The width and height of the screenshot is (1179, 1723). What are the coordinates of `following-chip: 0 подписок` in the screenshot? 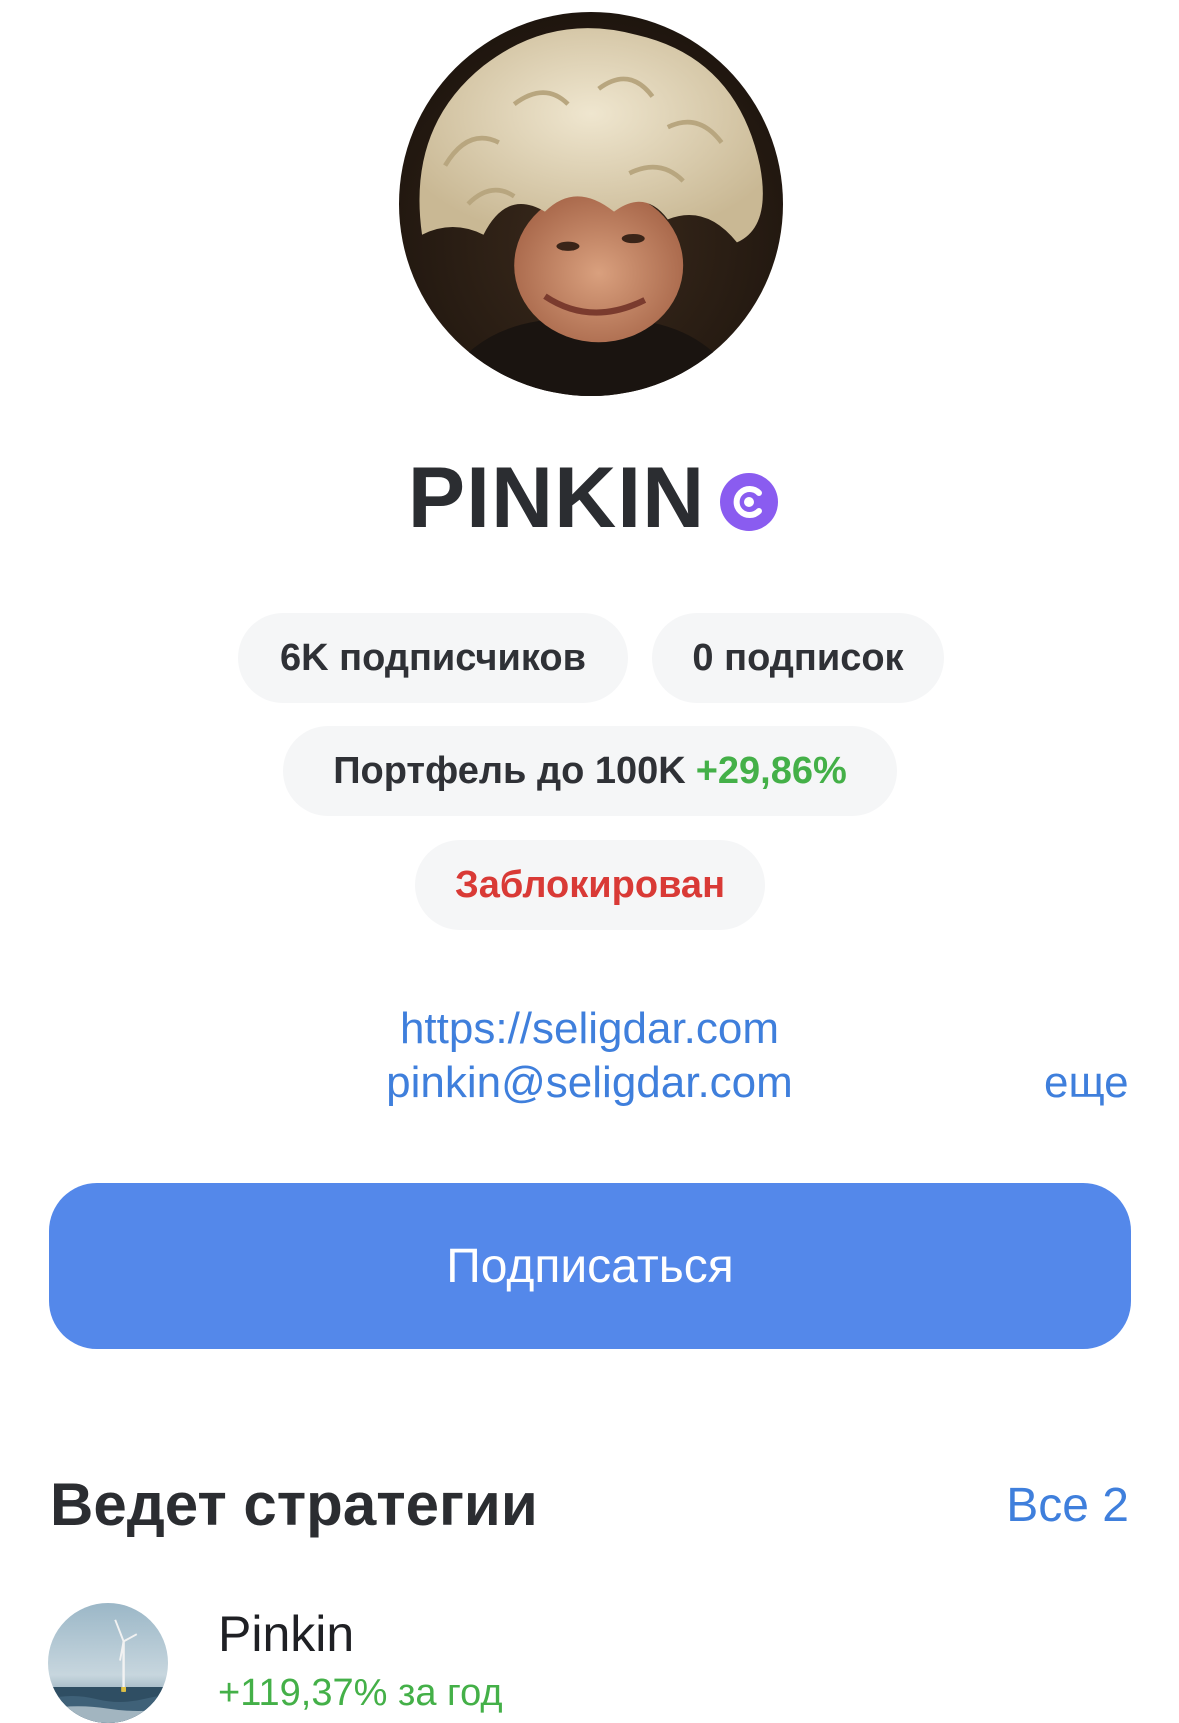 It's located at (798, 658).